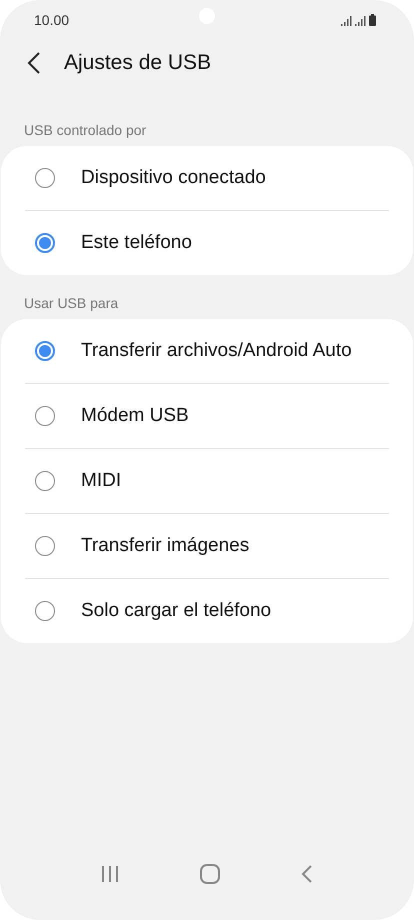  Describe the element at coordinates (372, 20) in the screenshot. I see `battery-icon` at that location.